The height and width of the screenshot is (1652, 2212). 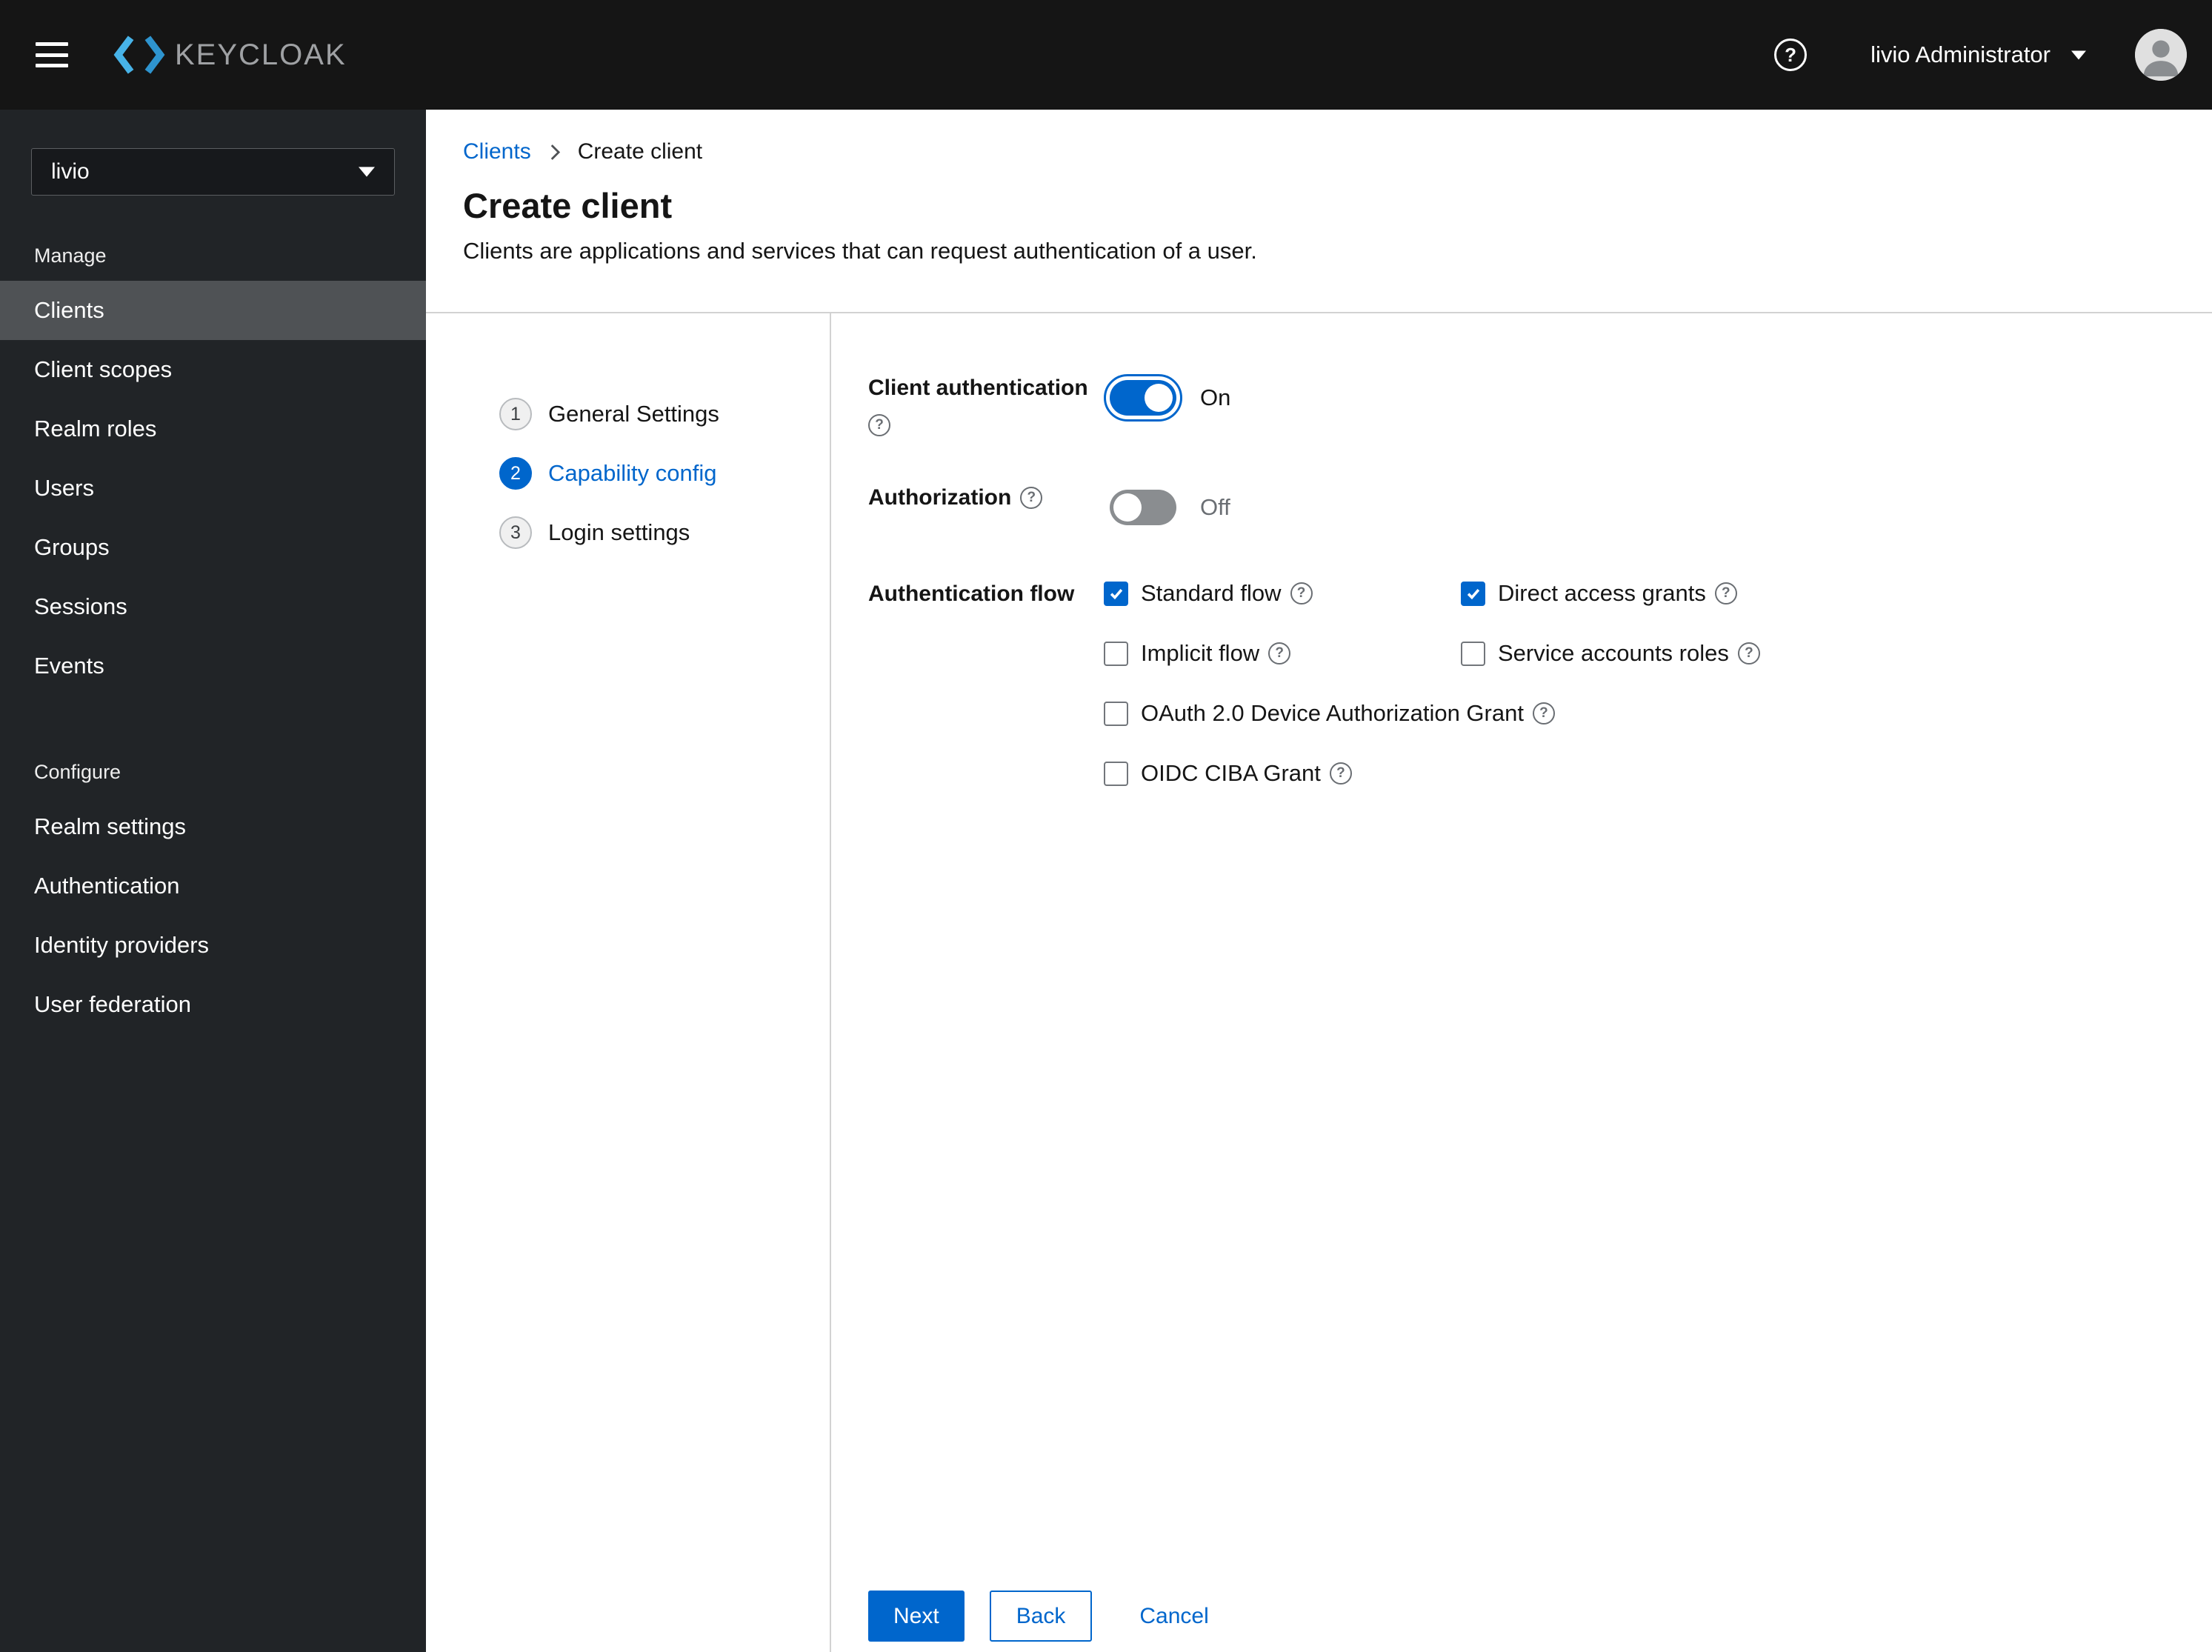 I want to click on wizard-step-capability-config: 2 Capability config, so click(x=664, y=473).